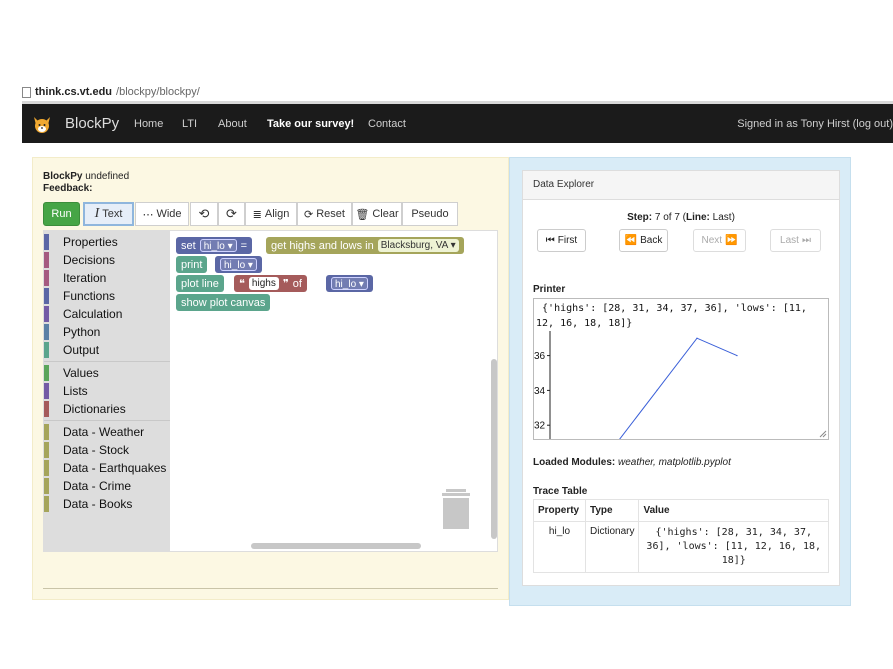 This screenshot has height=669, width=893. What do you see at coordinates (456, 509) in the screenshot?
I see `trash-can-icon` at bounding box center [456, 509].